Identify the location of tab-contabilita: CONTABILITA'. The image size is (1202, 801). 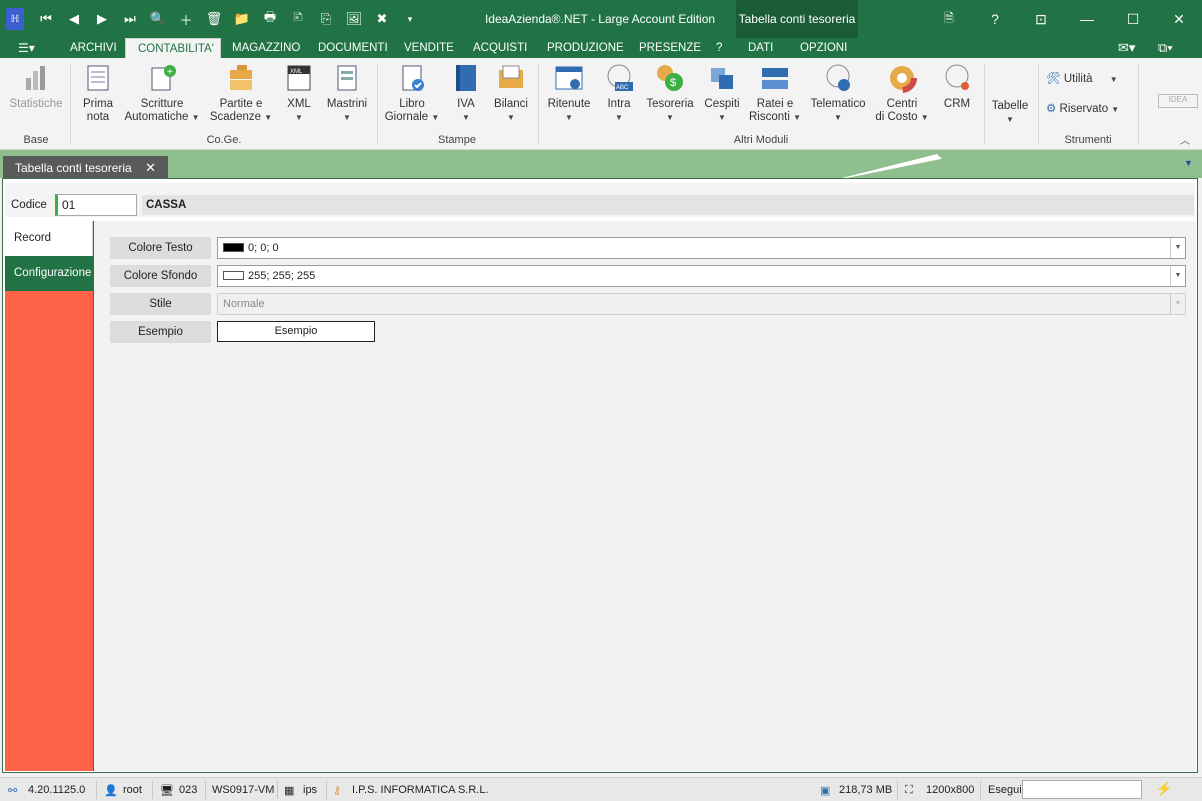
(173, 48).